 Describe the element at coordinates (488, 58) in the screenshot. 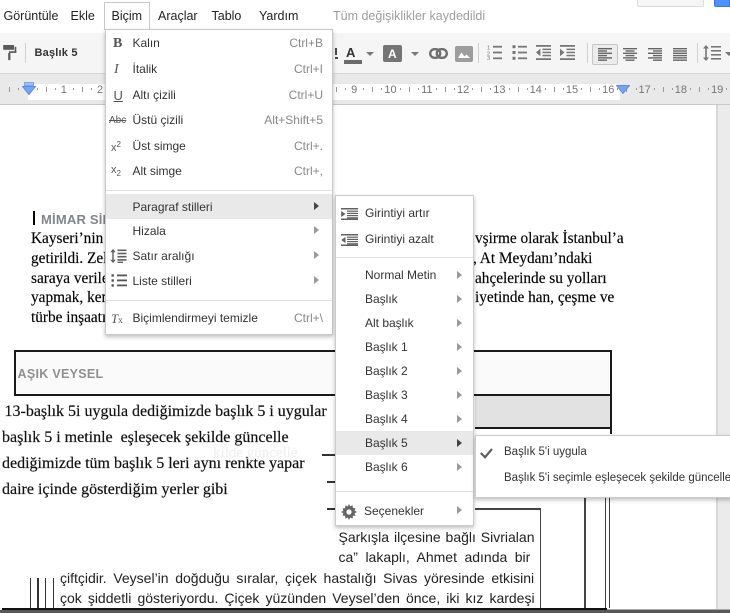

I see `svg-text: 3` at that location.